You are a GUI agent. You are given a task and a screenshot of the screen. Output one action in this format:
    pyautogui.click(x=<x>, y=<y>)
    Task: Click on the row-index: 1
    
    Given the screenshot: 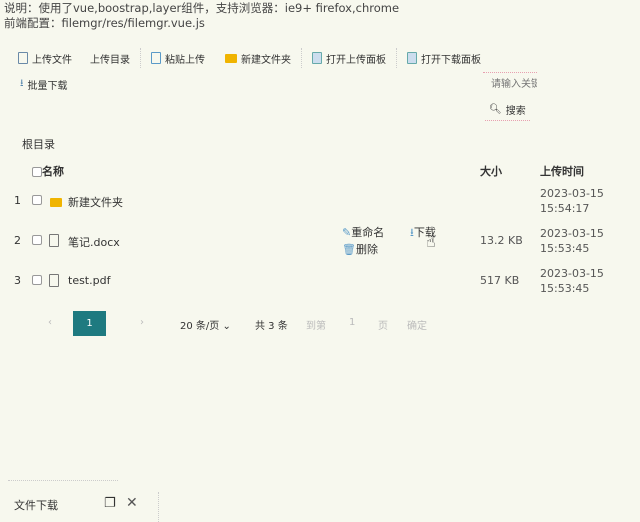 What is the action you would take?
    pyautogui.click(x=17, y=200)
    